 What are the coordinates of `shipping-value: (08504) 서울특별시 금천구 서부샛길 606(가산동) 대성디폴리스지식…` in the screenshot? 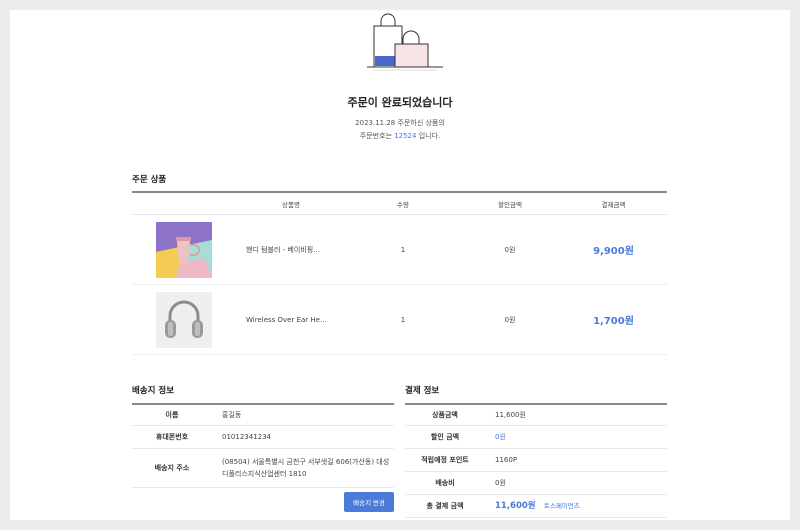 It's located at (306, 468).